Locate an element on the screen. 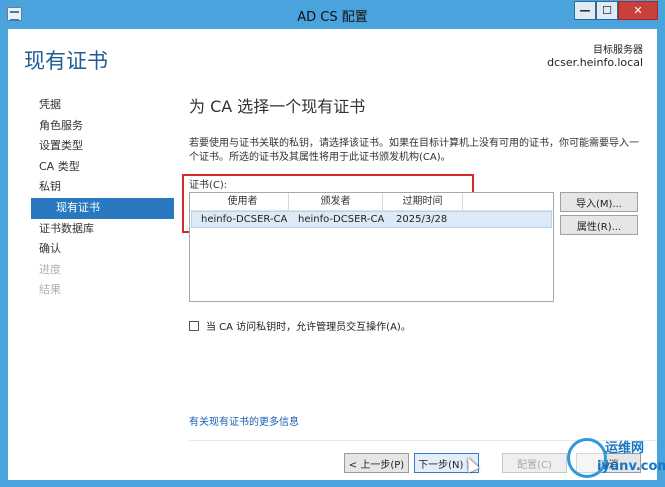 This screenshot has width=665, height=487. nav-item-certificate-database: 证书数据库 is located at coordinates (91, 229).